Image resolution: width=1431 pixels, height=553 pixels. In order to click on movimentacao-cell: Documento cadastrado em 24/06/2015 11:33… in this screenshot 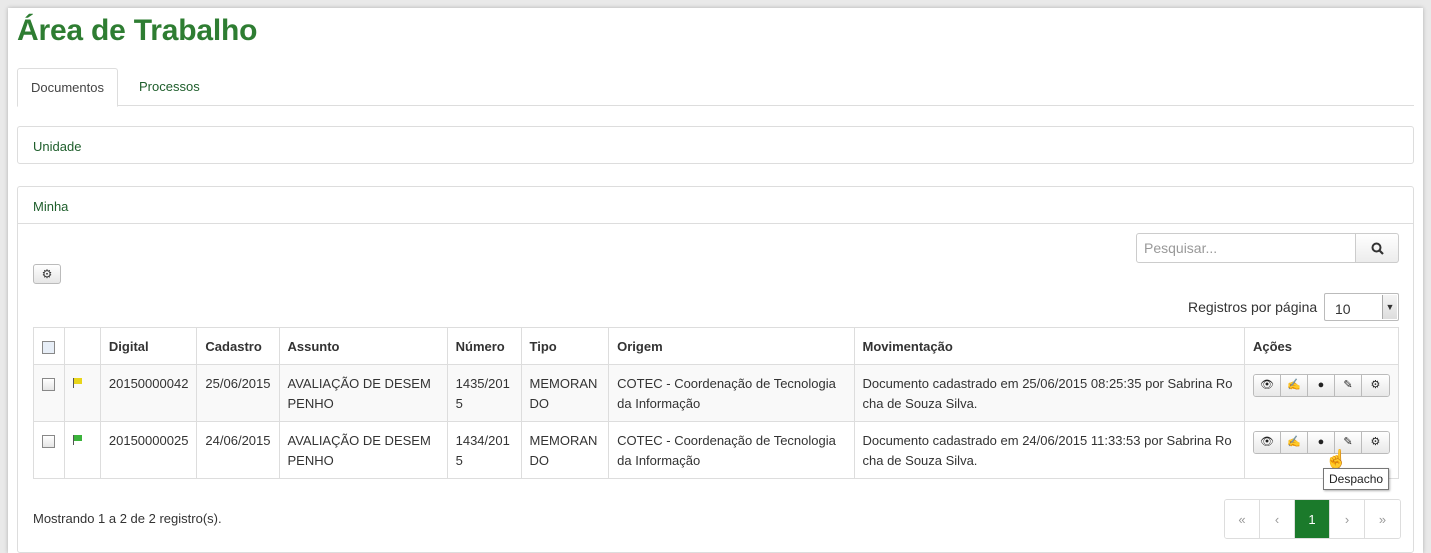, I will do `click(1049, 450)`.